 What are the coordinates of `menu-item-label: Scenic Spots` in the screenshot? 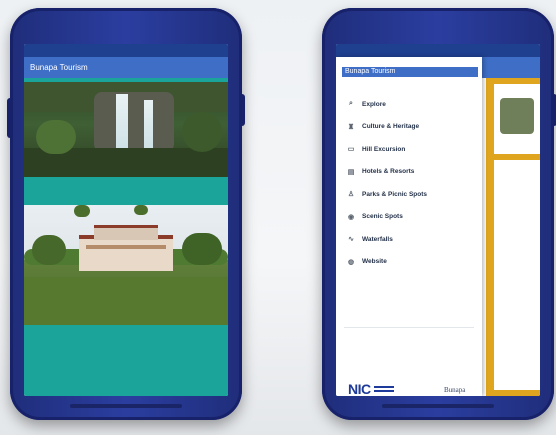 It's located at (382, 217).